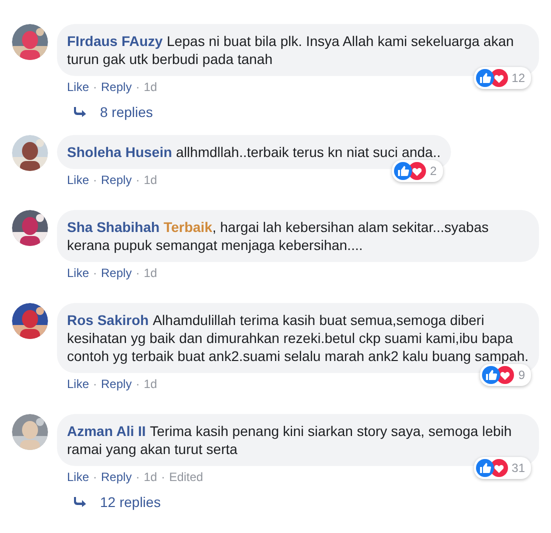 Image resolution: width=551 pixels, height=533 pixels. Describe the element at coordinates (119, 152) in the screenshot. I see `author-link: Sholeha Husein` at that location.